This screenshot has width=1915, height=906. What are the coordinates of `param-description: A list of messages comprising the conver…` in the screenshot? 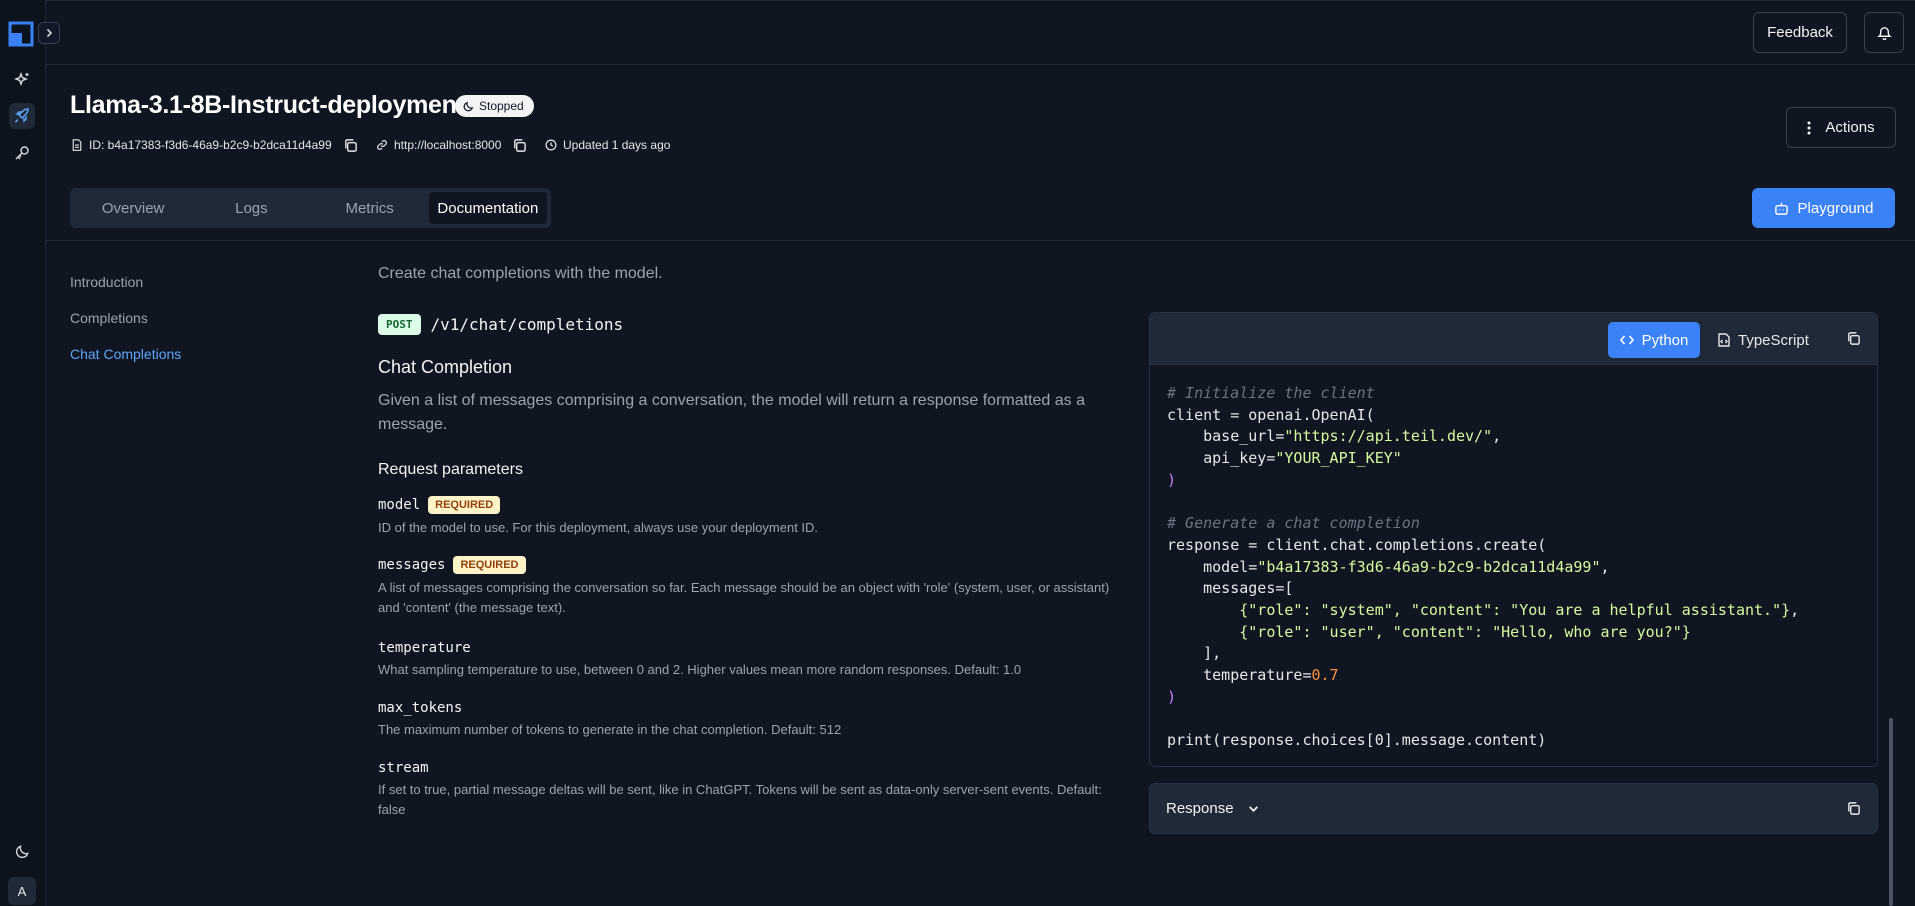 It's located at (744, 597).